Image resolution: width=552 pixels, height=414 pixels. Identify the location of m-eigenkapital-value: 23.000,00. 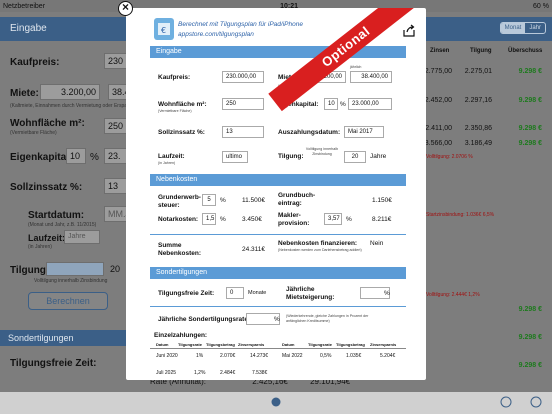
(370, 104).